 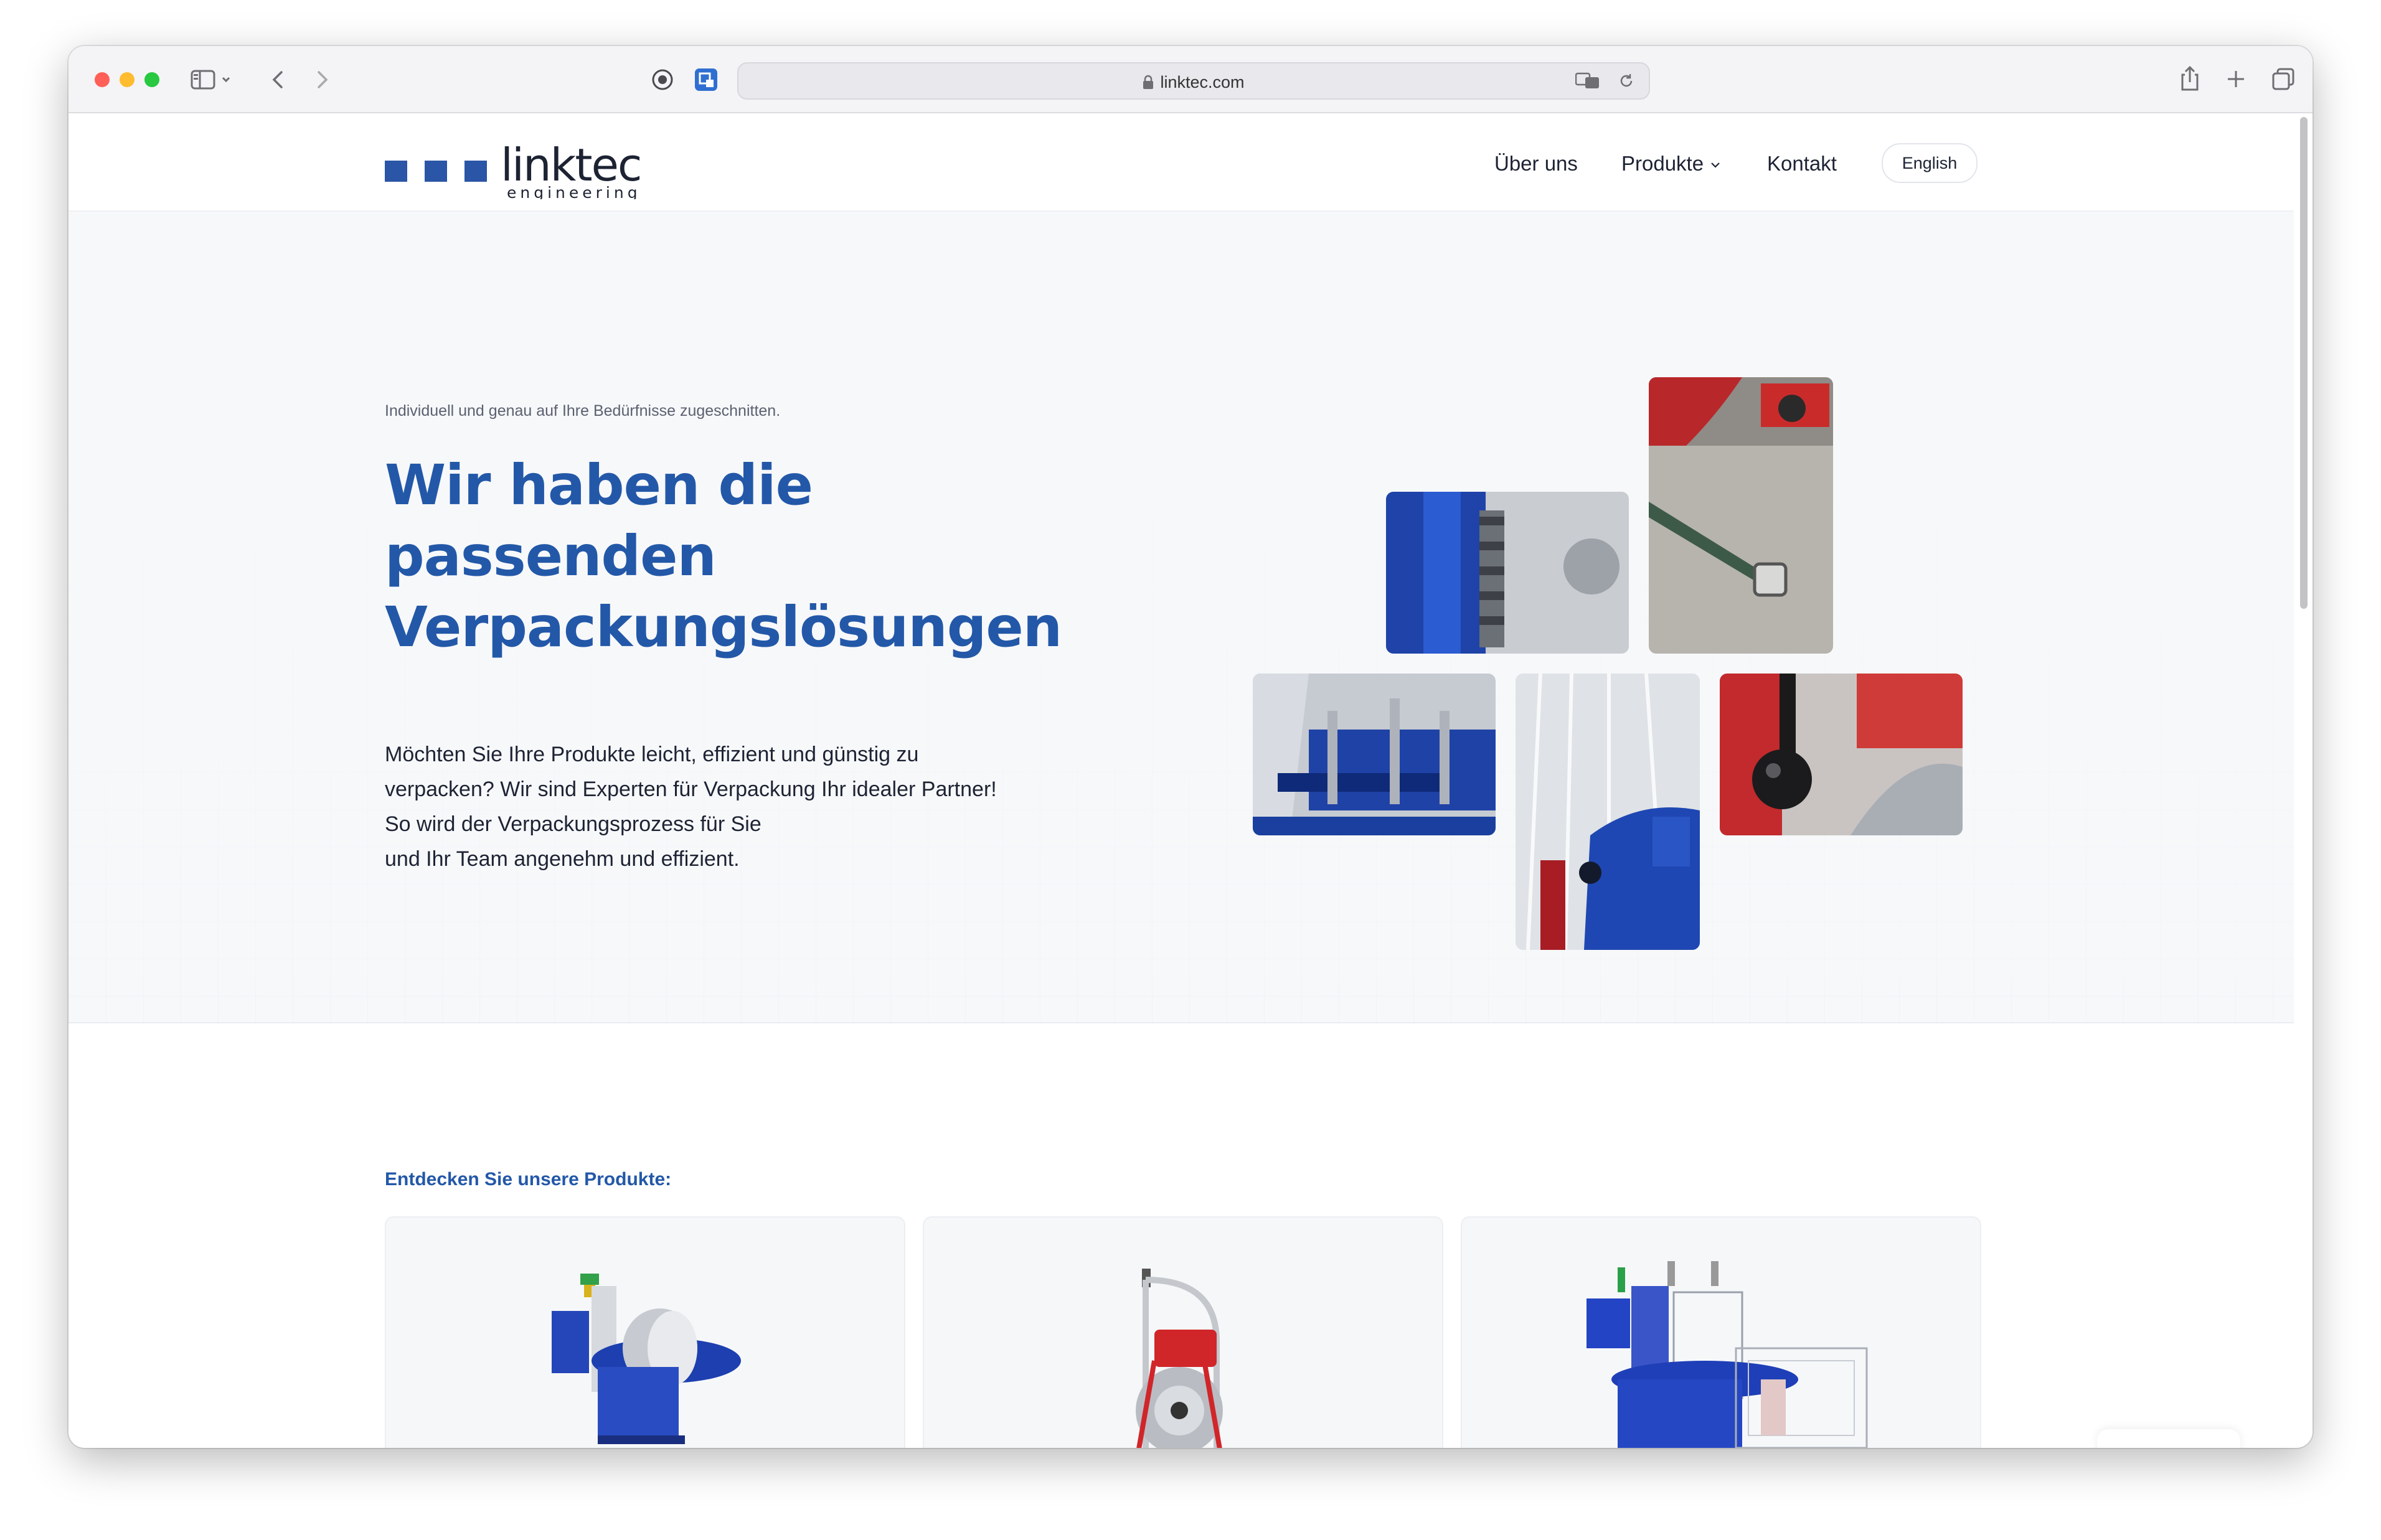 I want to click on plus-icon, so click(x=2236, y=79).